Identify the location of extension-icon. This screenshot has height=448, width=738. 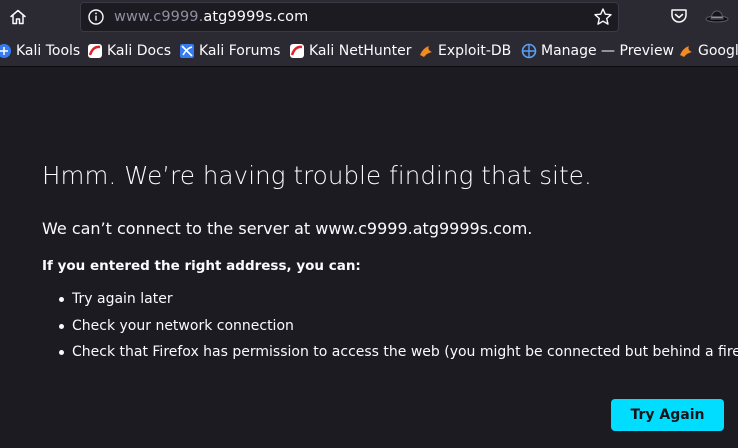
(717, 16).